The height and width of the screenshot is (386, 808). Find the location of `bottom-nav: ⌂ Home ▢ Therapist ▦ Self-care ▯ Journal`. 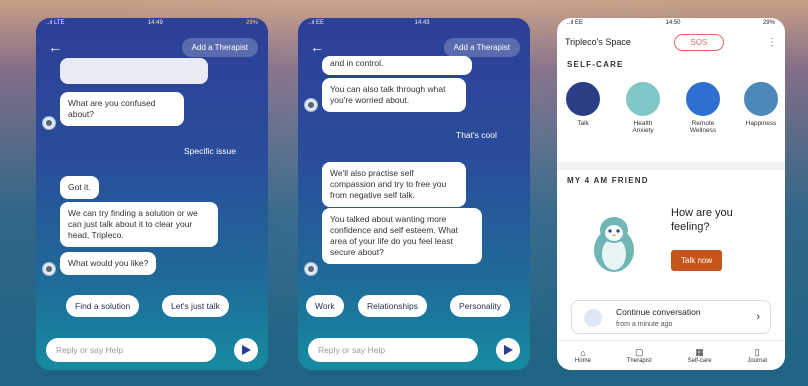

bottom-nav: ⌂ Home ▢ Therapist ▦ Self-care ▯ Journal is located at coordinates (671, 355).